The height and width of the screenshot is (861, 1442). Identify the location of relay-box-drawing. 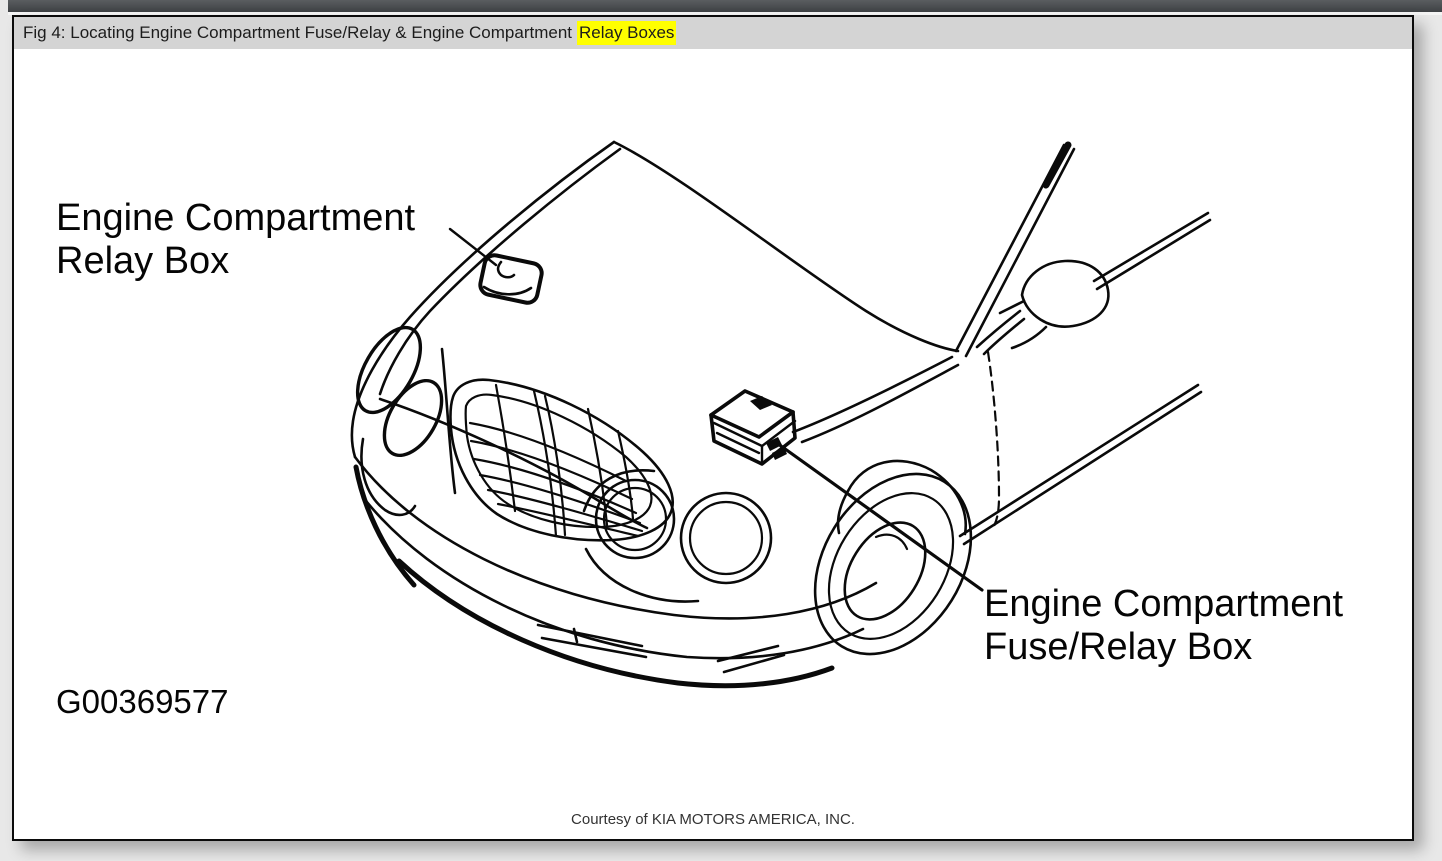
(511, 279).